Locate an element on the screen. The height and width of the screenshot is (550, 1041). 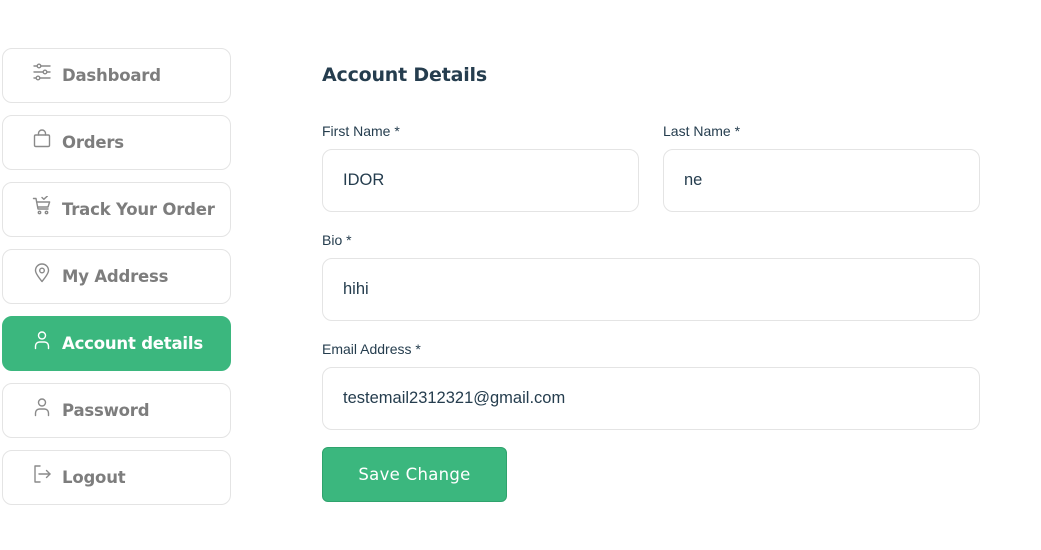
bio-label: Bio * is located at coordinates (337, 240).